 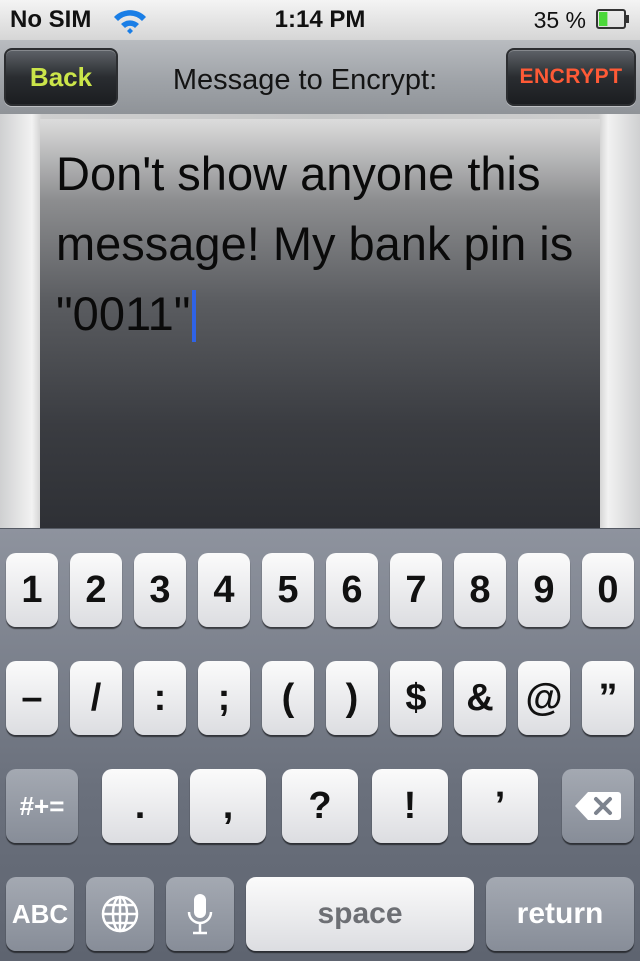 What do you see at coordinates (416, 590) in the screenshot?
I see `key-7: 7` at bounding box center [416, 590].